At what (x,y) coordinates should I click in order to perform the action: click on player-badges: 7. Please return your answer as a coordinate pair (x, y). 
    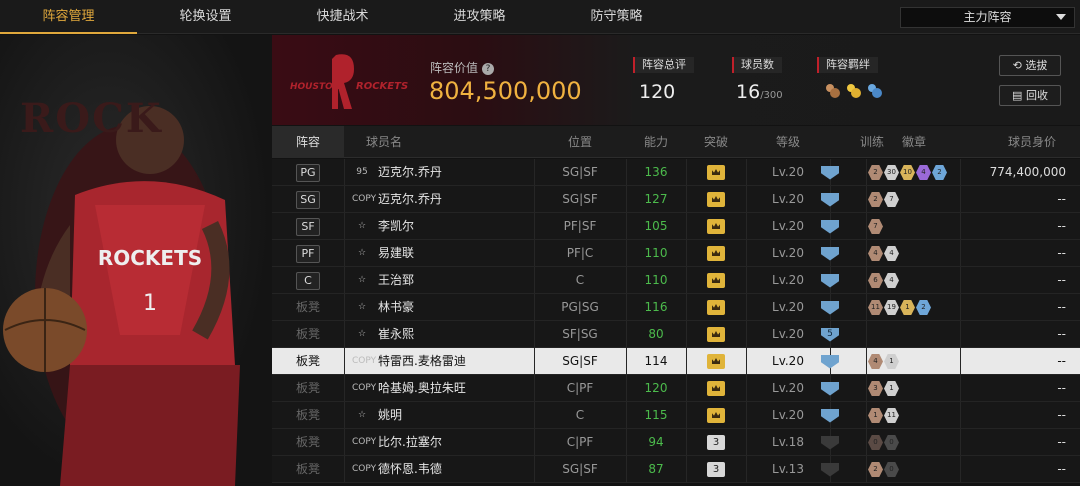
    Looking at the image, I should click on (916, 226).